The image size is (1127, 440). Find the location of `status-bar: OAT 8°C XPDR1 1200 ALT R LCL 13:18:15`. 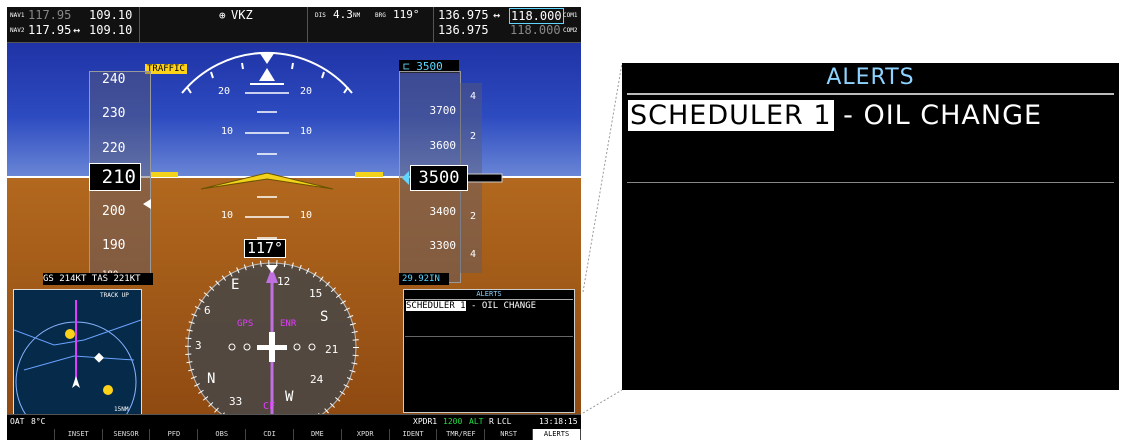

status-bar: OAT 8°C XPDR1 1200 ALT R LCL 13:18:15 is located at coordinates (294, 421).